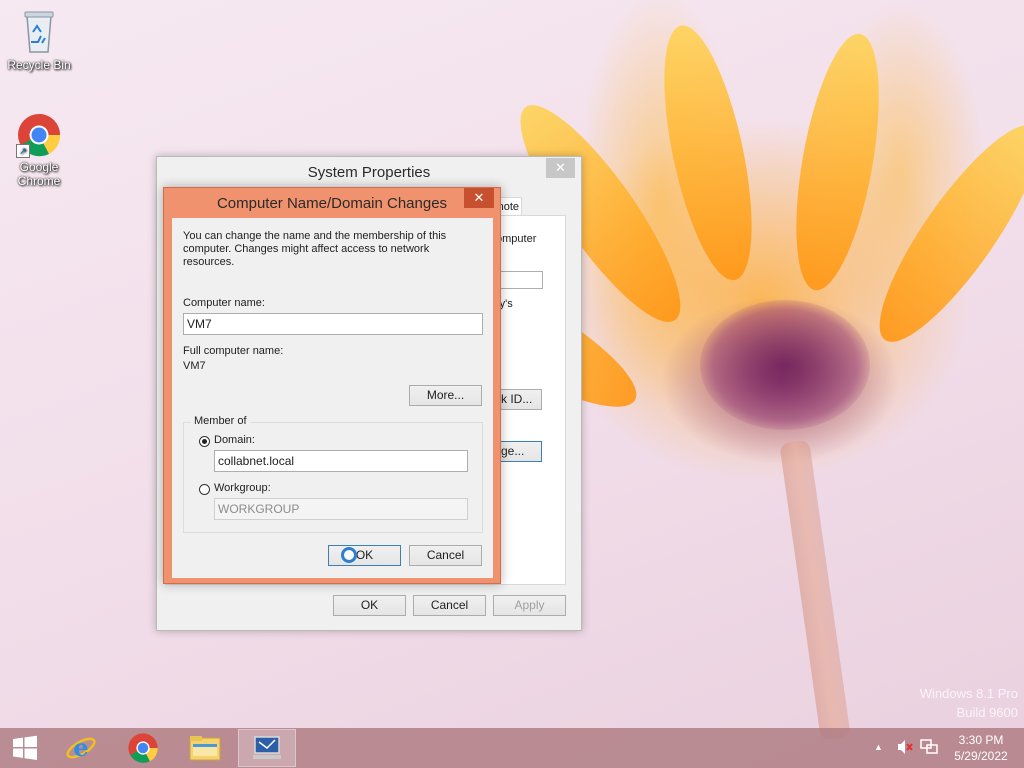 The image size is (1024, 768). What do you see at coordinates (332, 203) in the screenshot?
I see `computer-name-dialog-title: Computer Name/Domain Changes` at bounding box center [332, 203].